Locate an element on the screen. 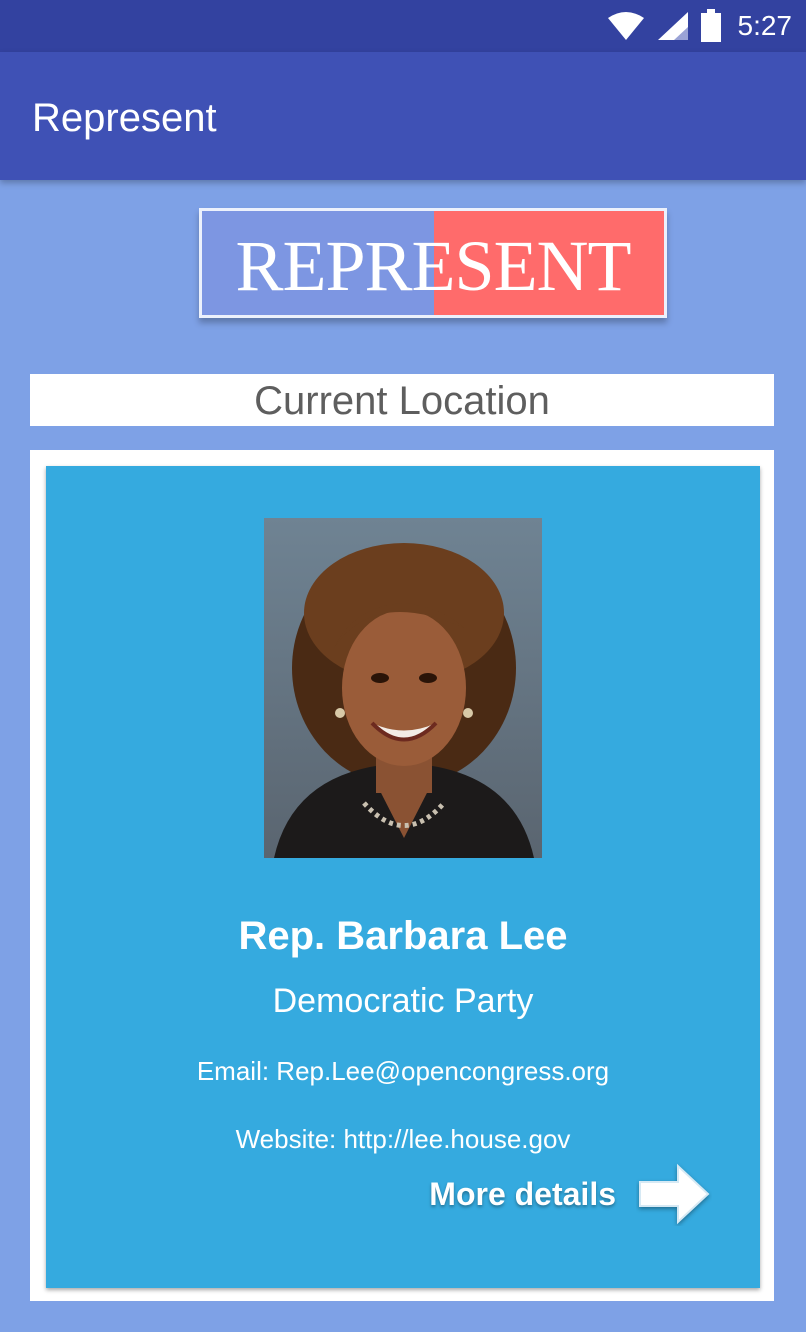 This screenshot has width=806, height=1332. status-icons: 5:27 is located at coordinates (699, 26).